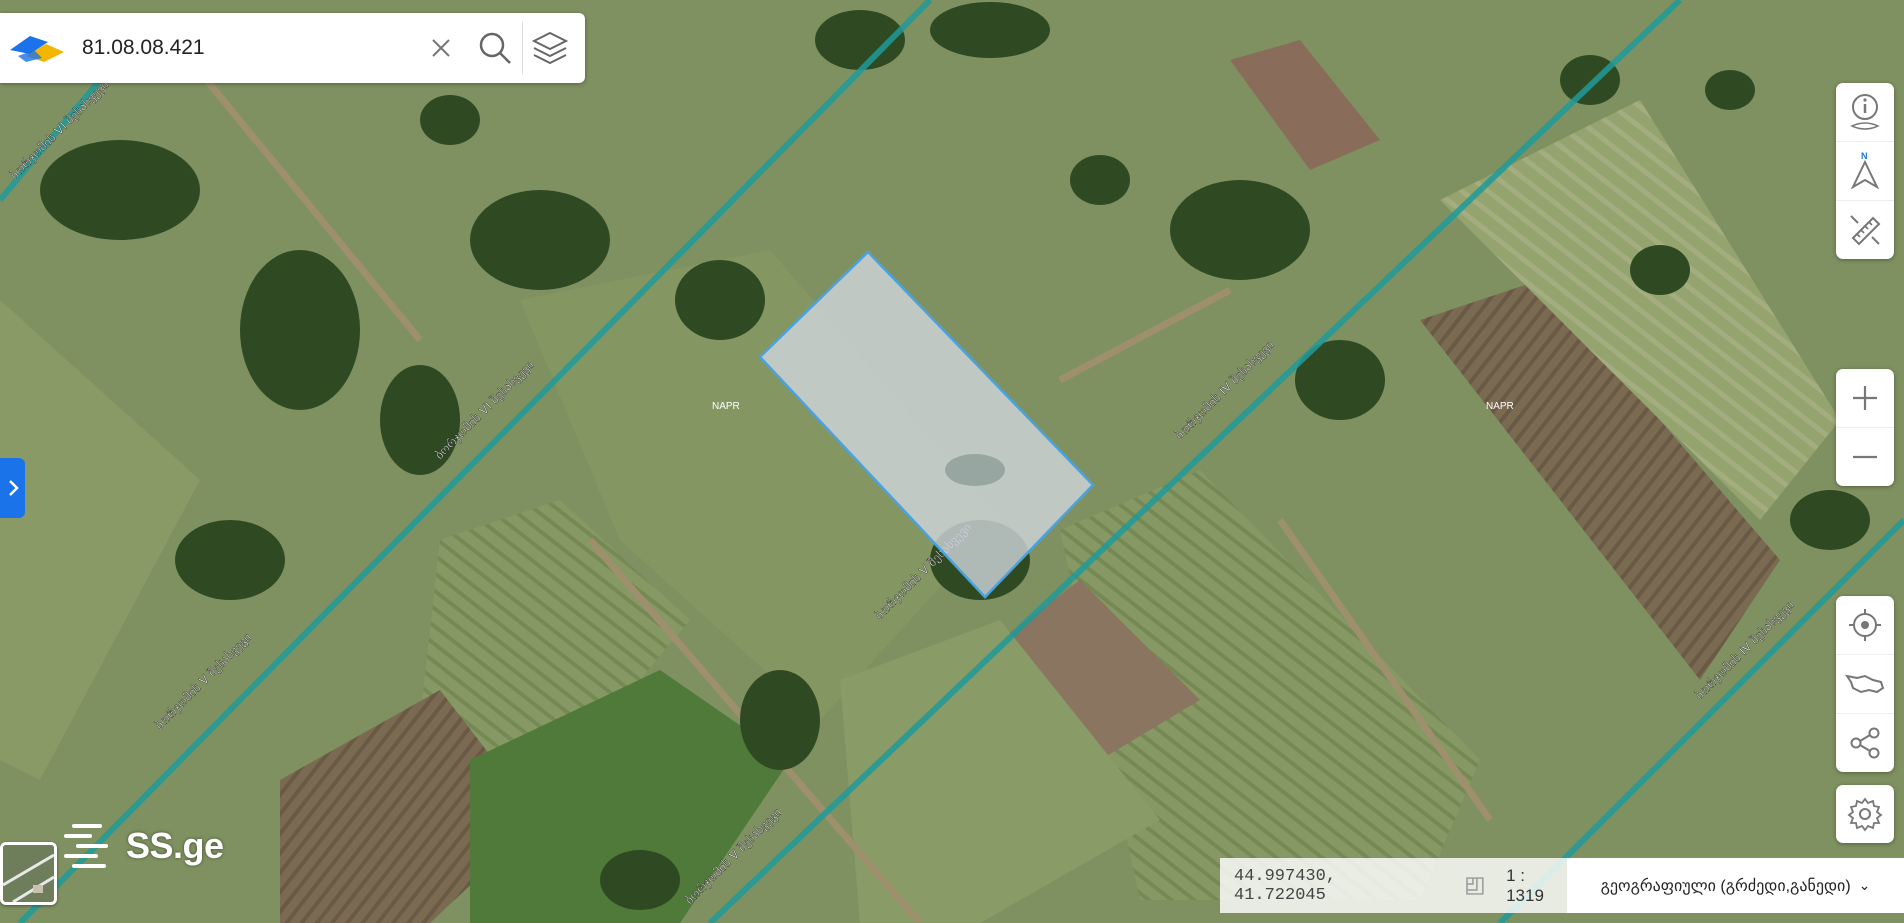 The image size is (1904, 923). I want to click on locate-button, so click(1865, 625).